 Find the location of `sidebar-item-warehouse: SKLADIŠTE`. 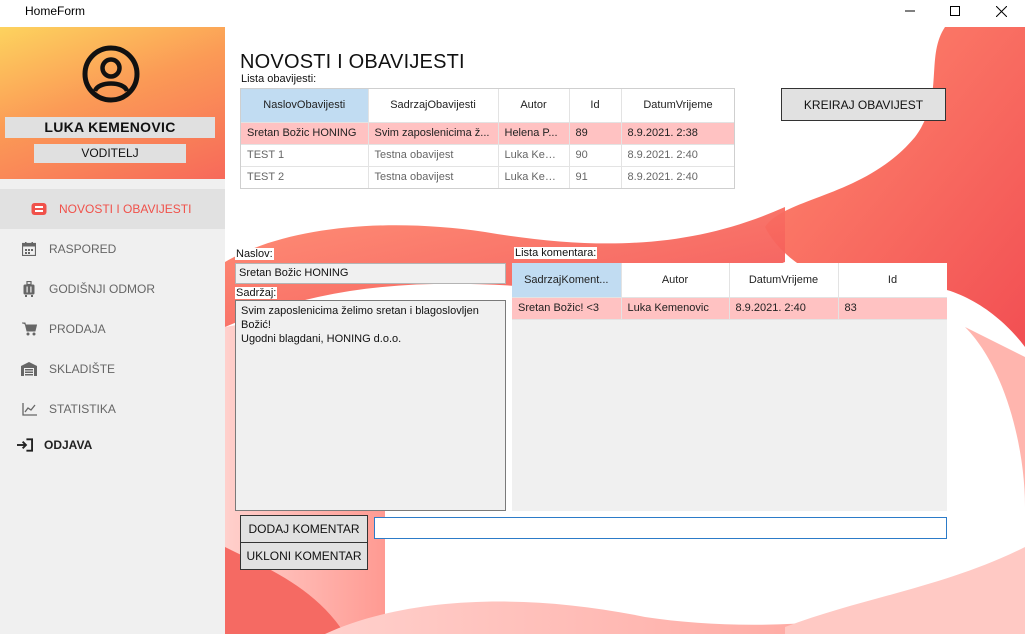

sidebar-item-warehouse: SKLADIŠTE is located at coordinates (112, 369).